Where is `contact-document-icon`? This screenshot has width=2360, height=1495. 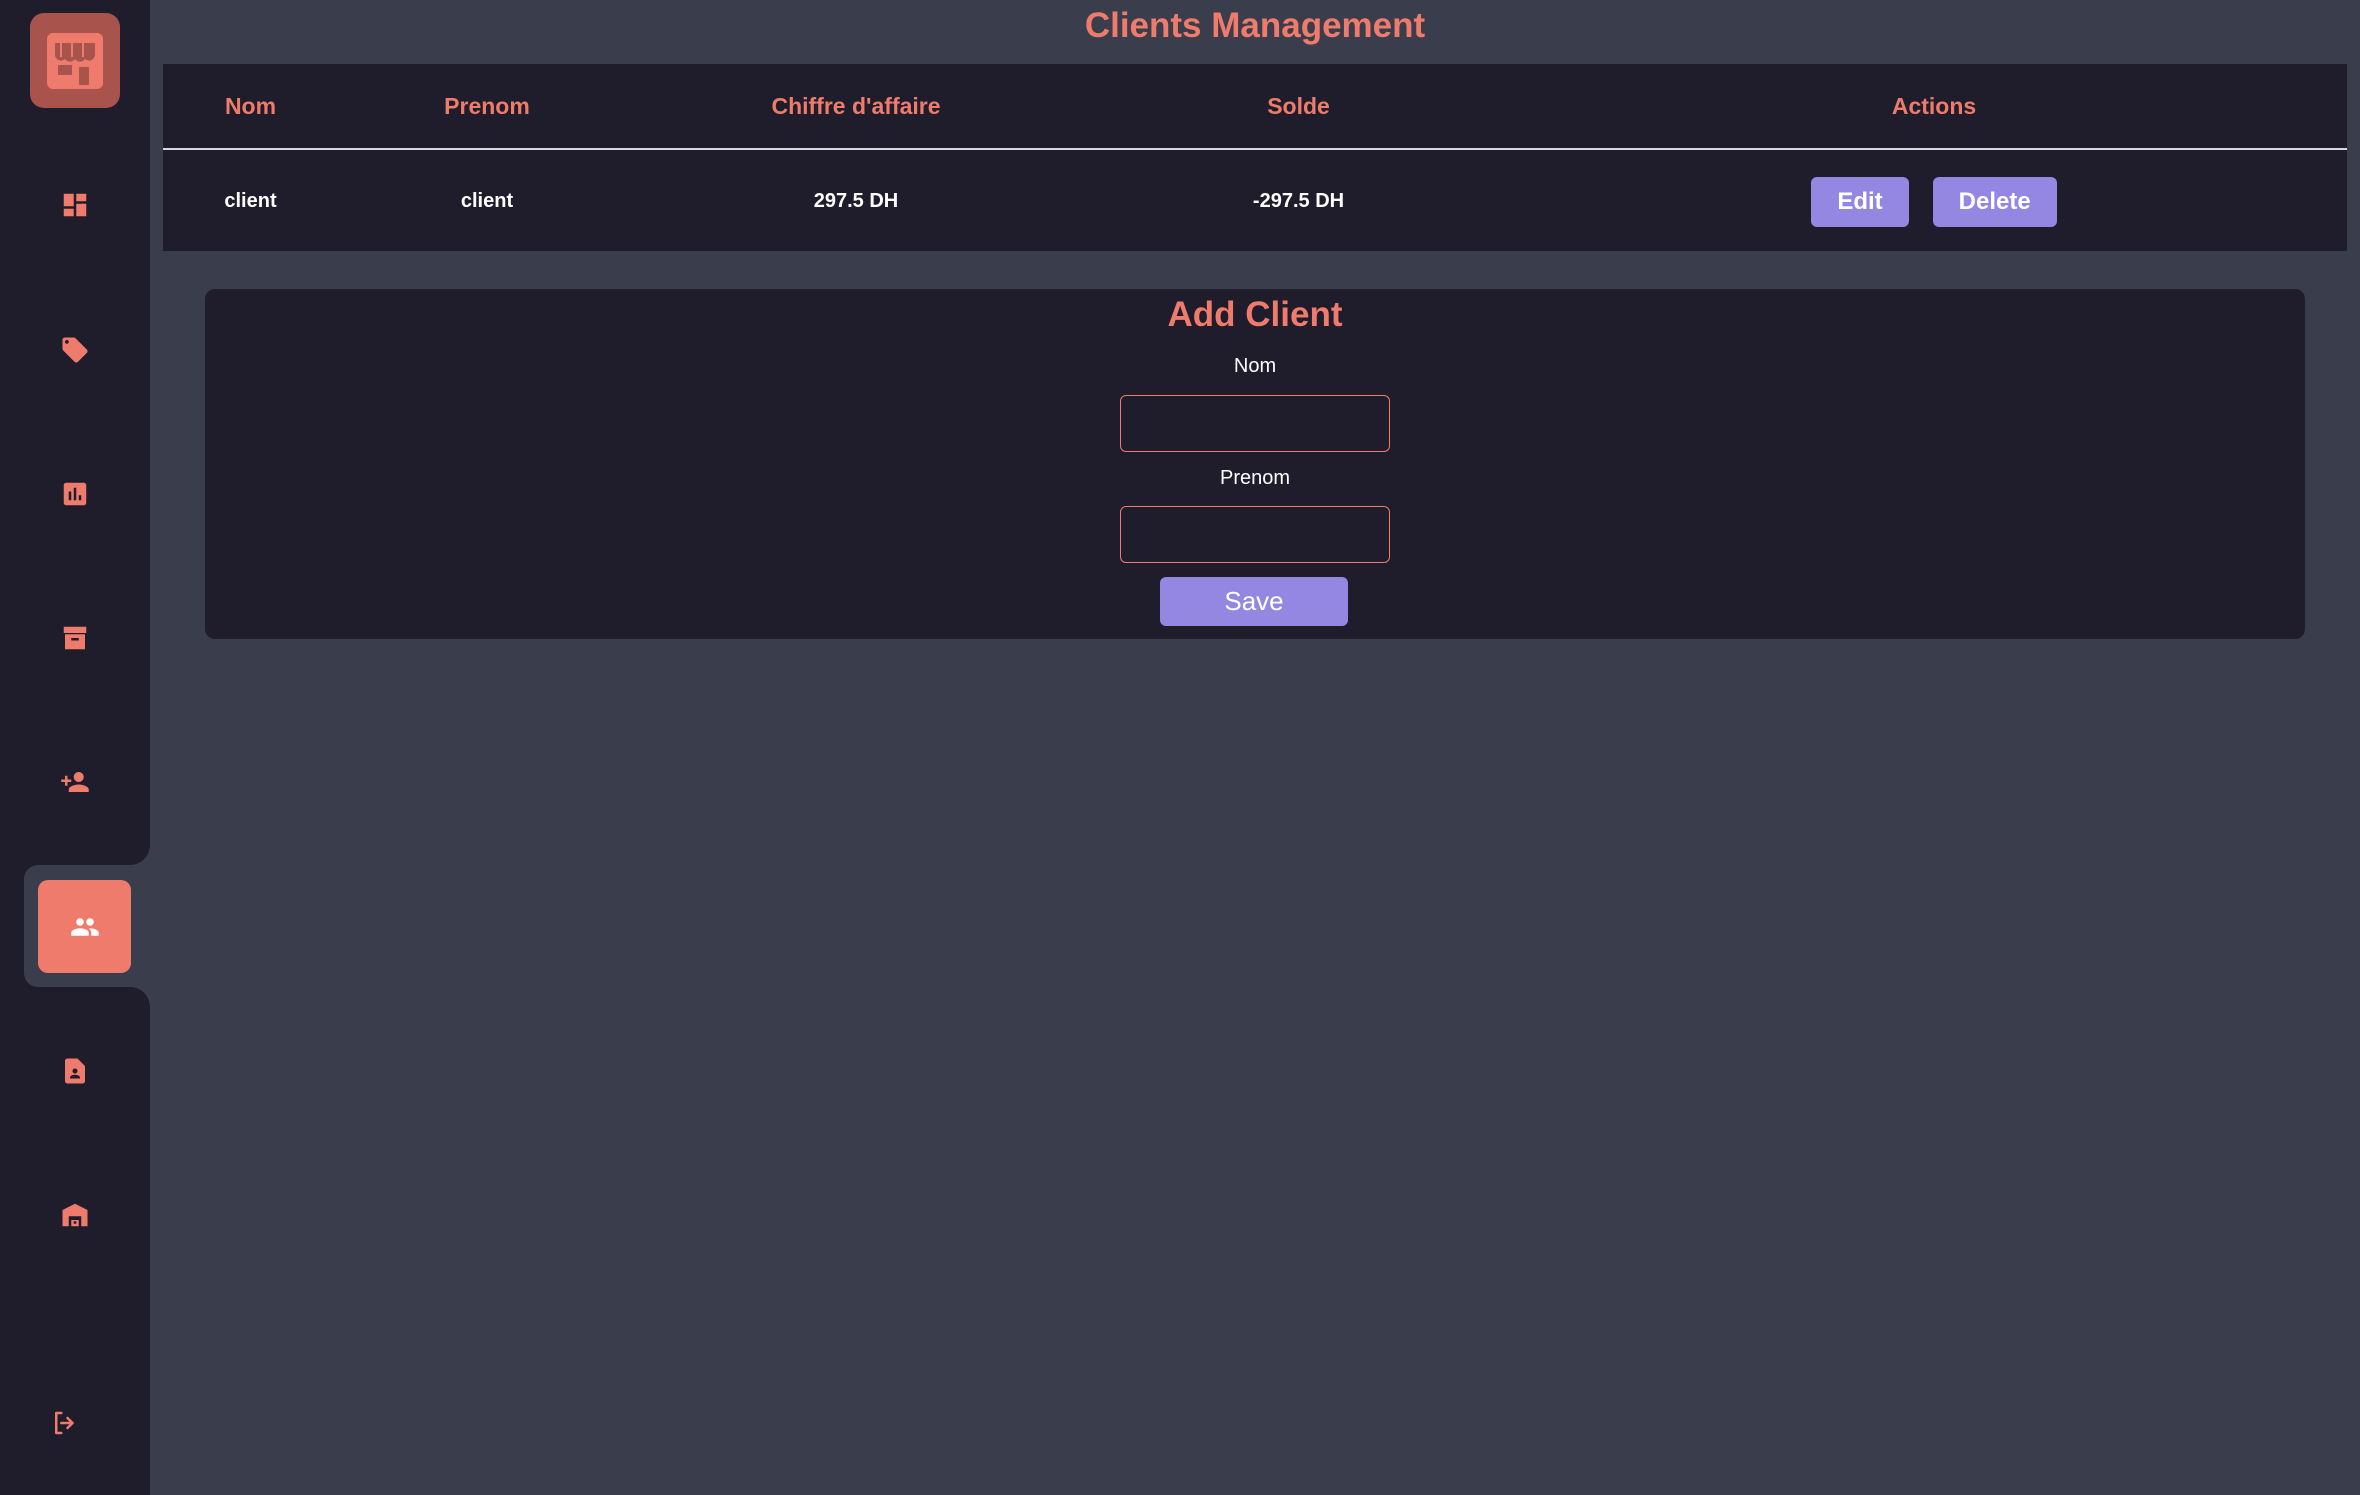 contact-document-icon is located at coordinates (75, 1071).